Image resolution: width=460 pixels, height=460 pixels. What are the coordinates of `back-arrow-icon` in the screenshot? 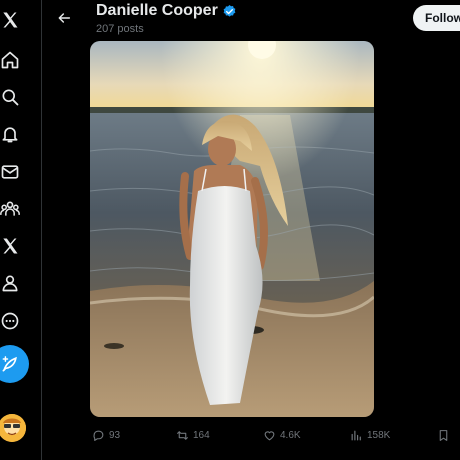 It's located at (64, 18).